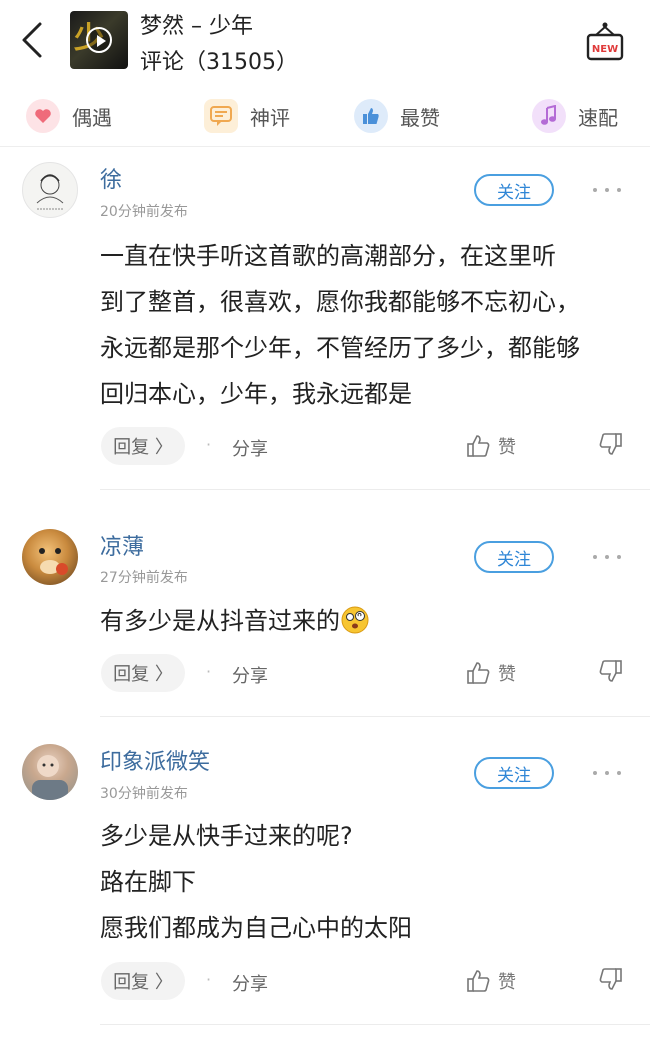  What do you see at coordinates (50, 777) in the screenshot?
I see `child-photo-icon` at bounding box center [50, 777].